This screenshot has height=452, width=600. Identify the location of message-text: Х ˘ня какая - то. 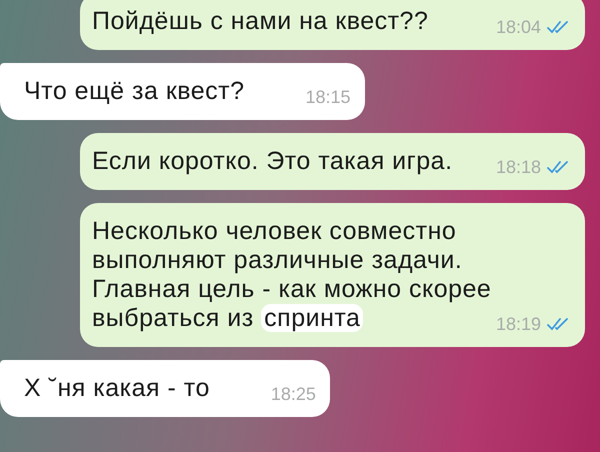
(117, 388).